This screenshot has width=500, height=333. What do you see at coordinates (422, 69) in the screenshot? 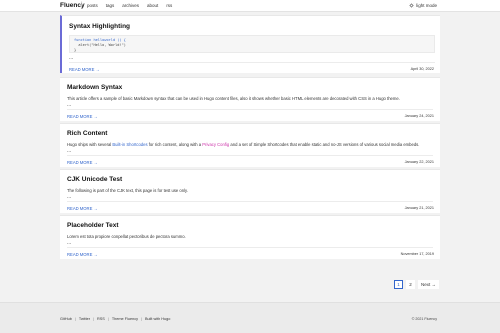
I see `post-date: April 30, 2022` at bounding box center [422, 69].